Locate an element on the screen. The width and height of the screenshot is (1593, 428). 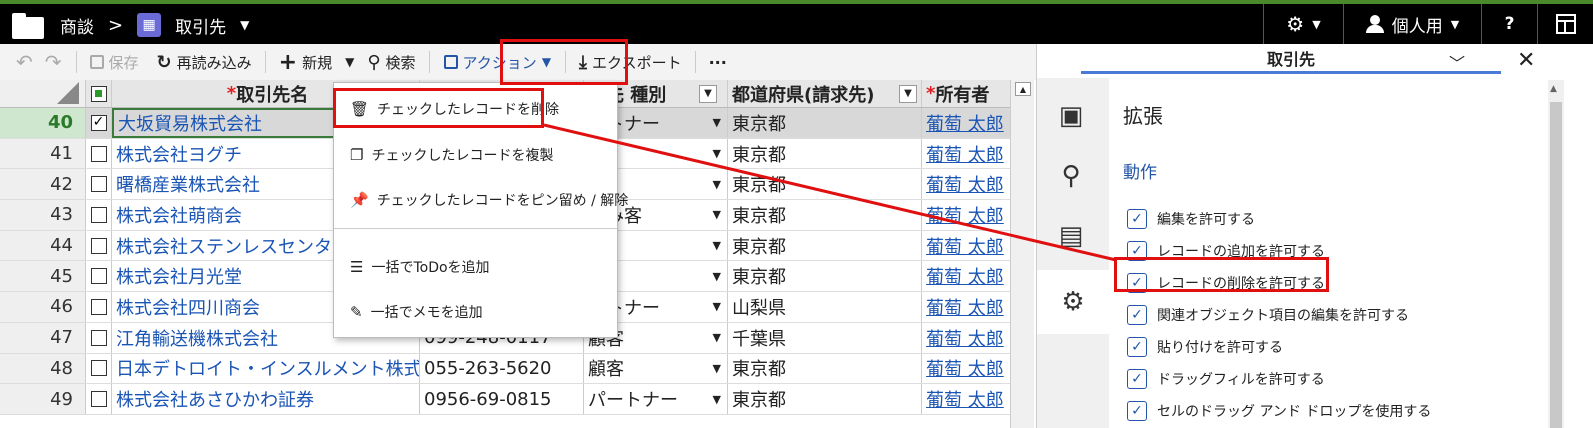
annotation-box-action is located at coordinates (564, 62).